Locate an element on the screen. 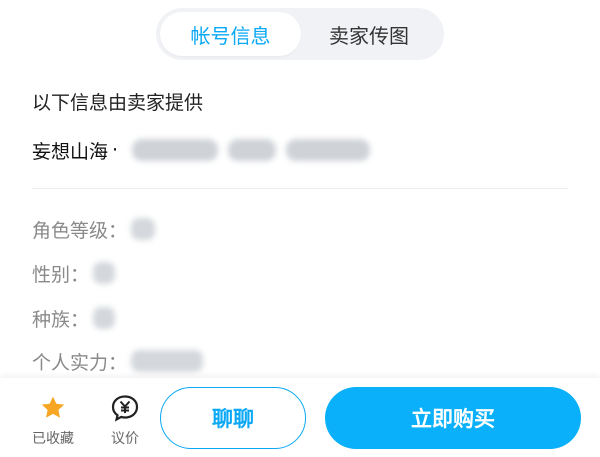 The image size is (600, 457). chat-button: 聊聊 is located at coordinates (233, 418).